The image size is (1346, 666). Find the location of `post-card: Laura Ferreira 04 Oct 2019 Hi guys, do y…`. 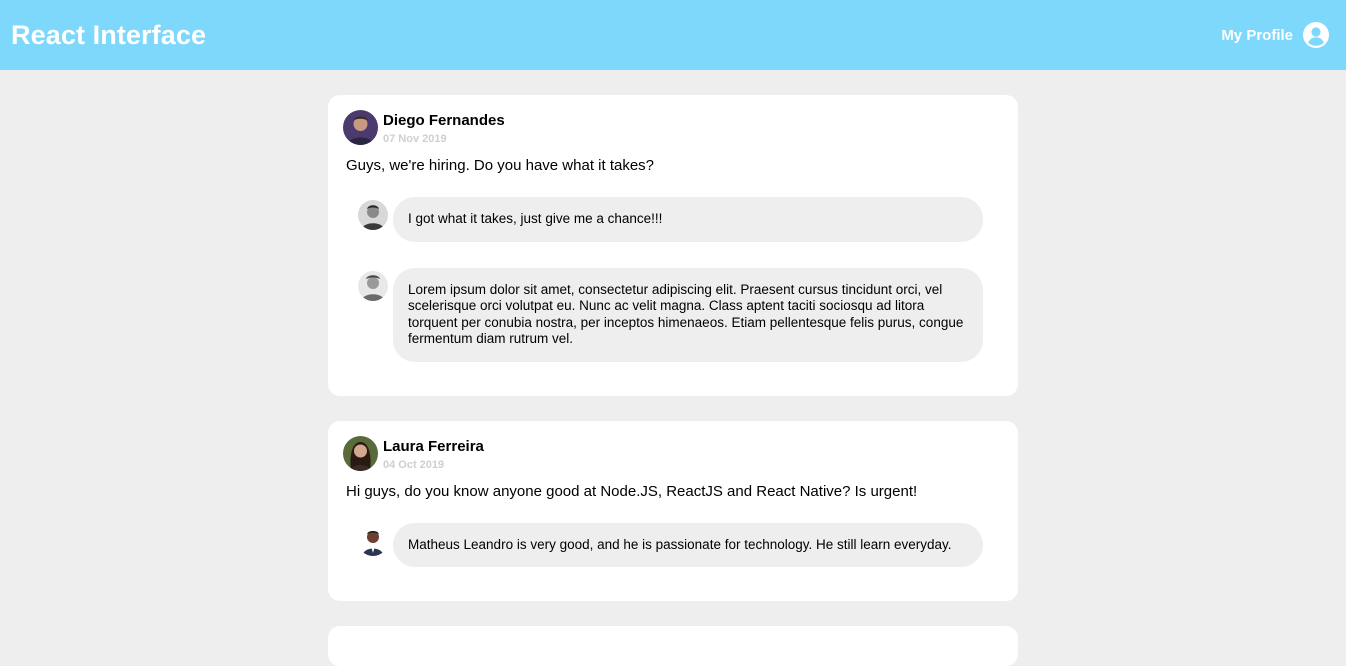

post-card: Laura Ferreira 04 Oct 2019 Hi guys, do y… is located at coordinates (673, 510).